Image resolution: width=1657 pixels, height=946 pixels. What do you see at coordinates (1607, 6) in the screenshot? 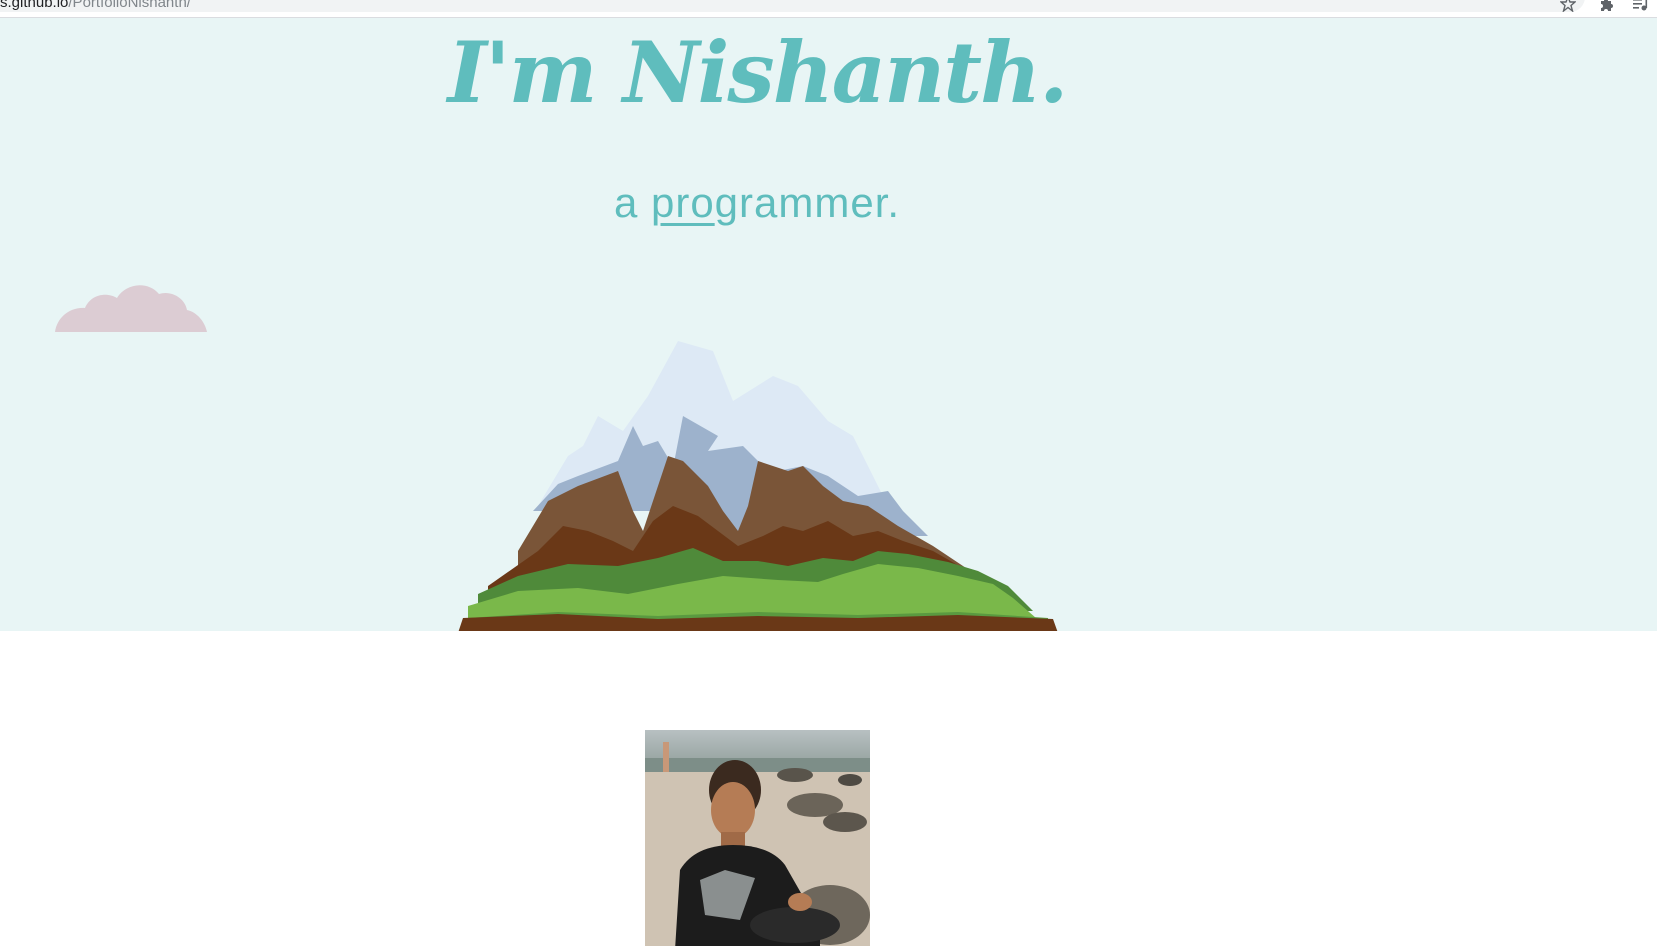
I see `puzzle-icon` at bounding box center [1607, 6].